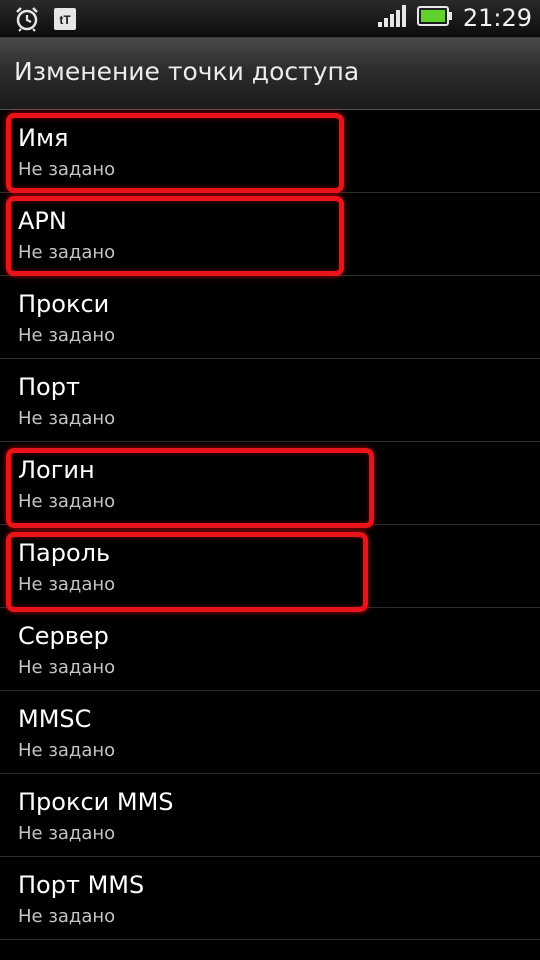 The width and height of the screenshot is (540, 960). I want to click on list-item-name: Имя Не задано, so click(270, 151).